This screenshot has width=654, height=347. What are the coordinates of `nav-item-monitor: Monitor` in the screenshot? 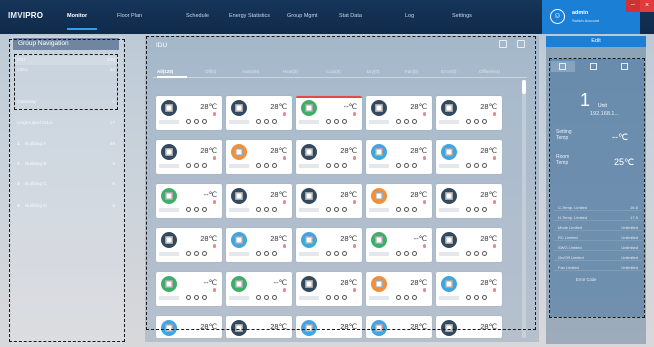 It's located at (77, 16).